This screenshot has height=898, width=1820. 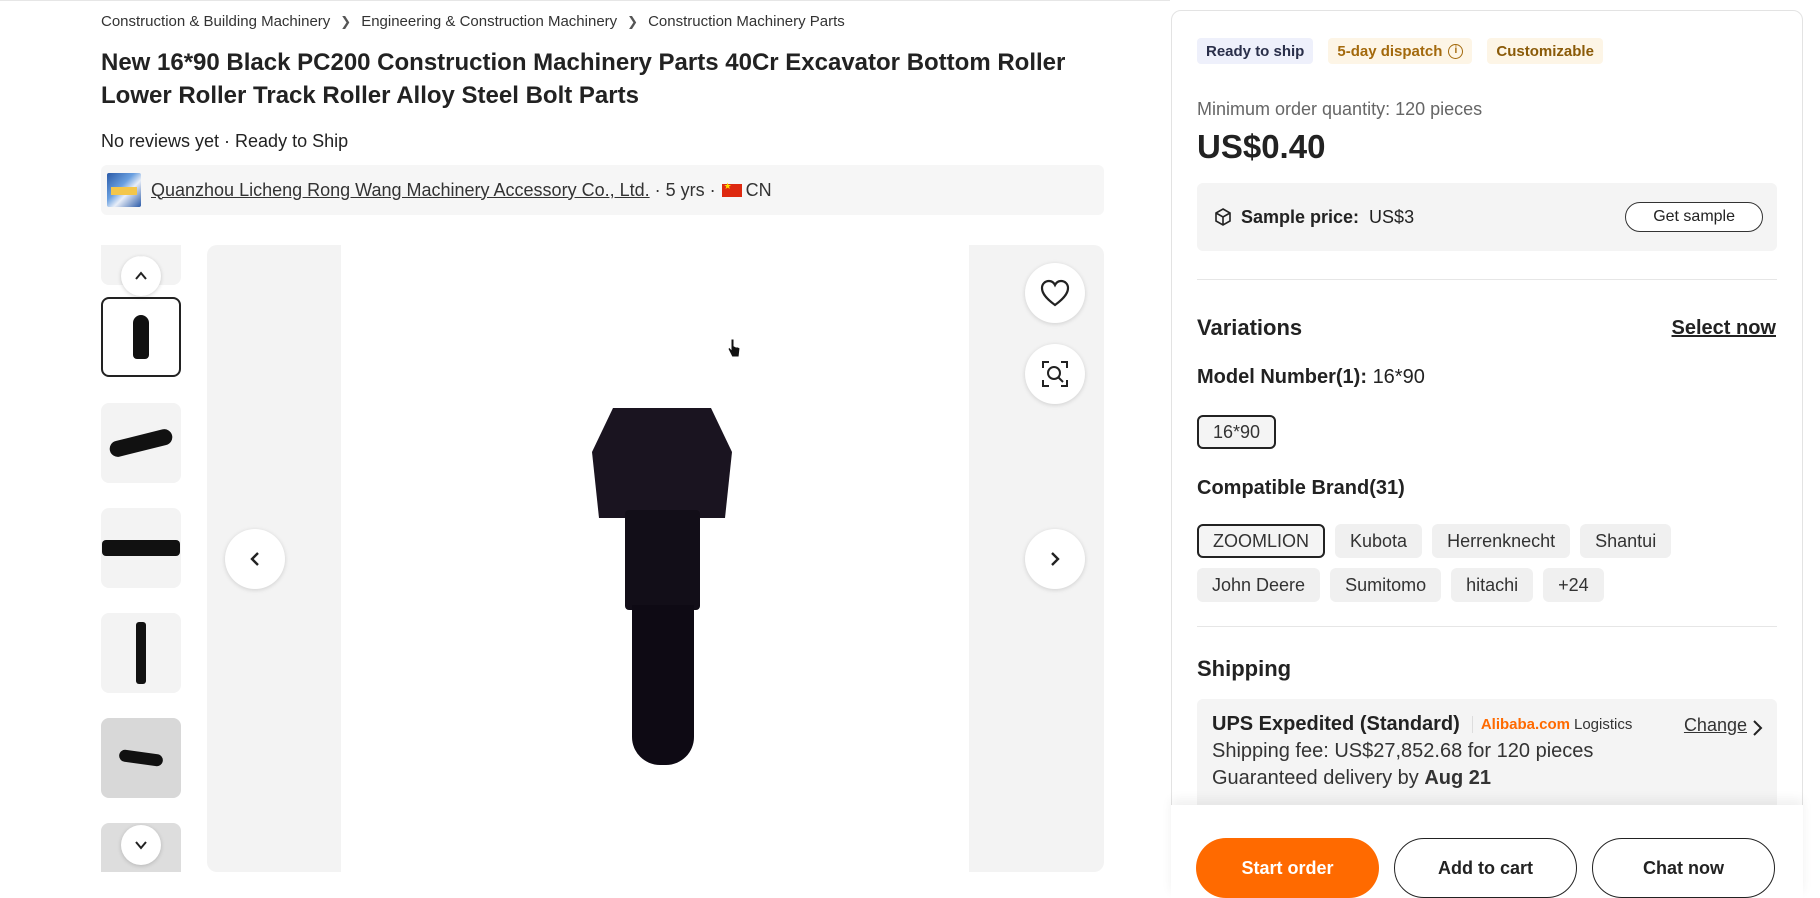 I want to click on customizable-badge: Customizable, so click(x=1545, y=51).